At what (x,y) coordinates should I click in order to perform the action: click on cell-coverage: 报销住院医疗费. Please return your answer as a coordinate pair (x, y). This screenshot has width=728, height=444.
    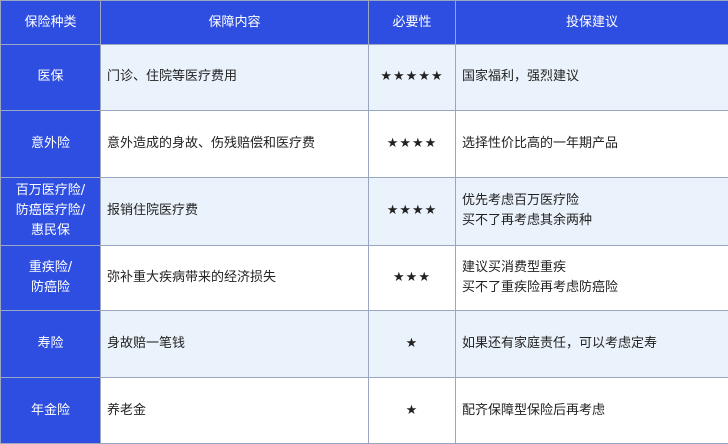
    Looking at the image, I should click on (234, 211).